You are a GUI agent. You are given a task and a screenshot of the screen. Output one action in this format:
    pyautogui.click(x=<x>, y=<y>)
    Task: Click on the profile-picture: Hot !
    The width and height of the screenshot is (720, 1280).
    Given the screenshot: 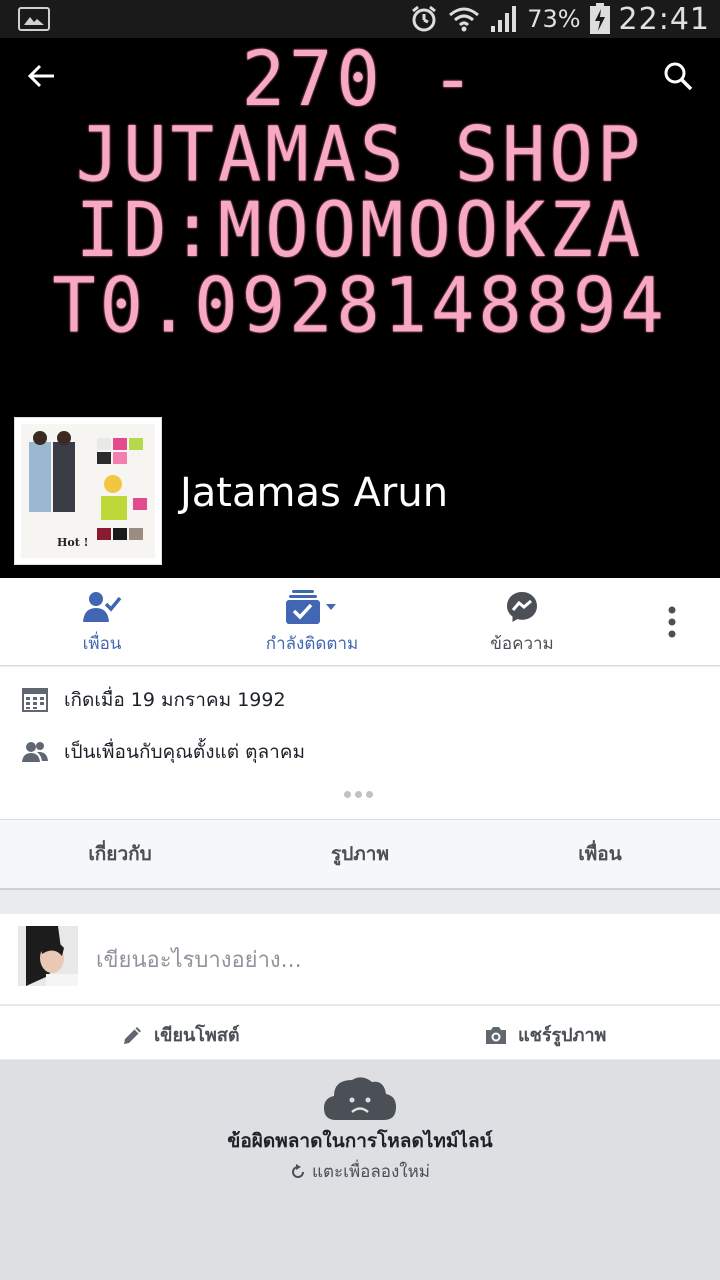 What is the action you would take?
    pyautogui.click(x=88, y=491)
    